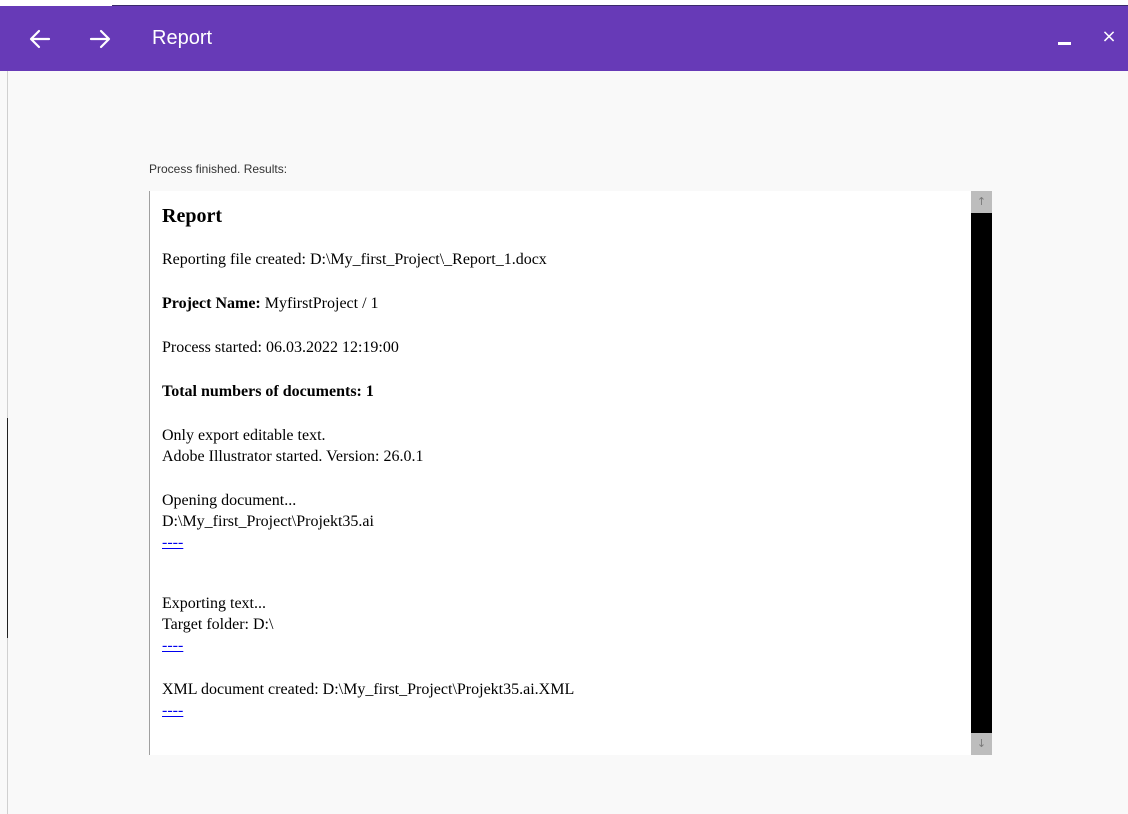 The image size is (1128, 814). Describe the element at coordinates (564, 303) in the screenshot. I see `project-name-line: Project Name: MyfirstProject / 1` at that location.